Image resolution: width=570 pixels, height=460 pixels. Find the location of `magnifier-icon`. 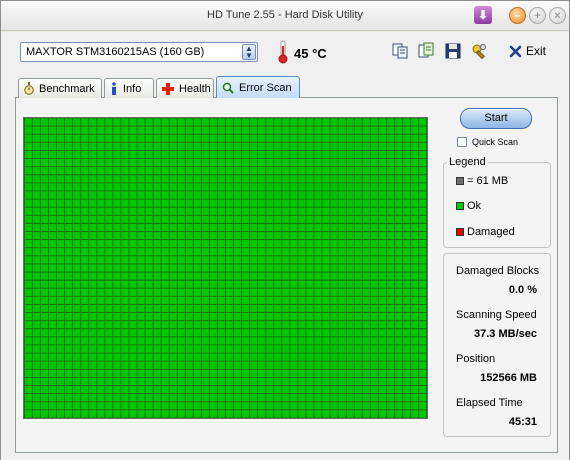

magnifier-icon is located at coordinates (228, 88).